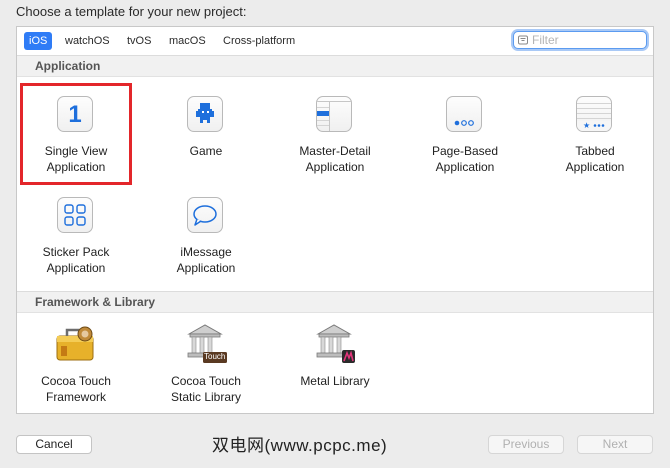  What do you see at coordinates (335, 302) in the screenshot?
I see `section-header-framework-library: Framework & Library` at bounding box center [335, 302].